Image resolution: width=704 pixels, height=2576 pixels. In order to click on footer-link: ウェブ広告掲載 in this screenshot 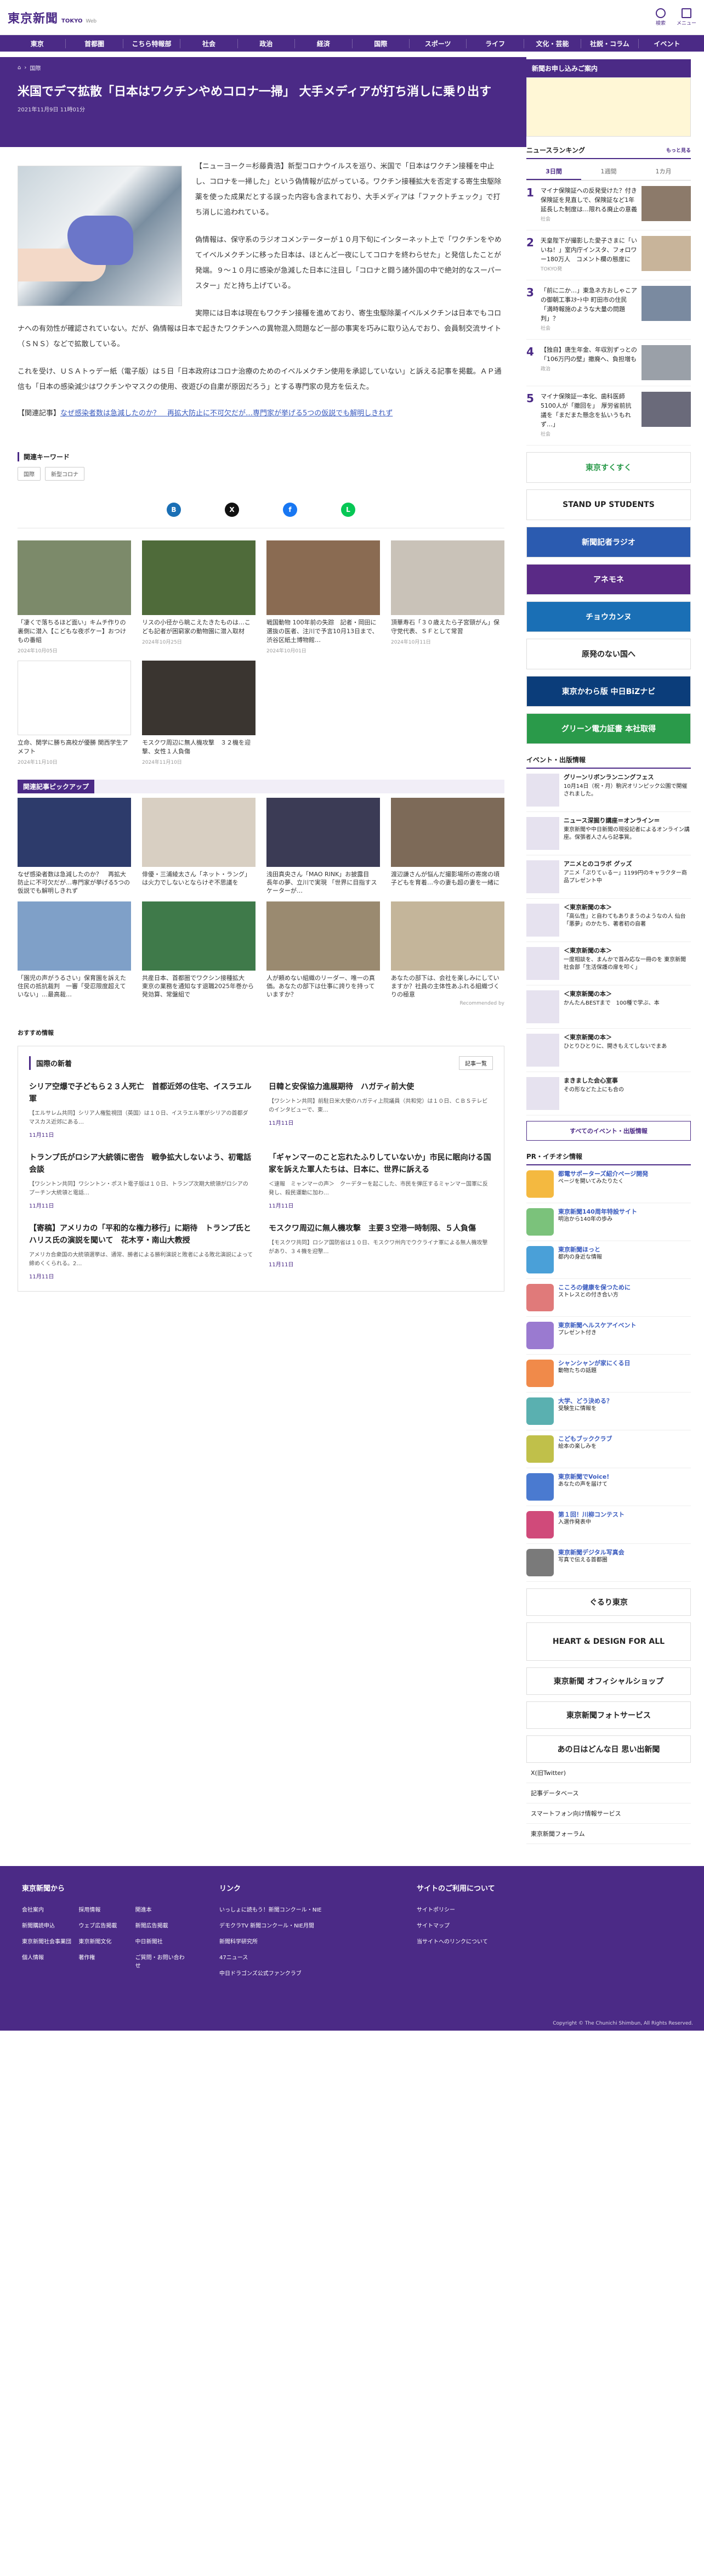, I will do `click(103, 1925)`.